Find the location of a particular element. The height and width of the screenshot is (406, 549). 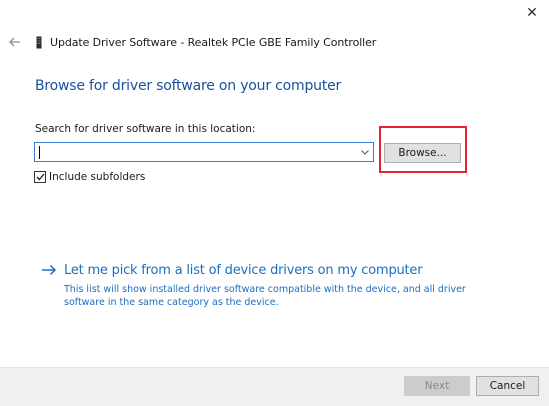

next-button: Next is located at coordinates (437, 386).